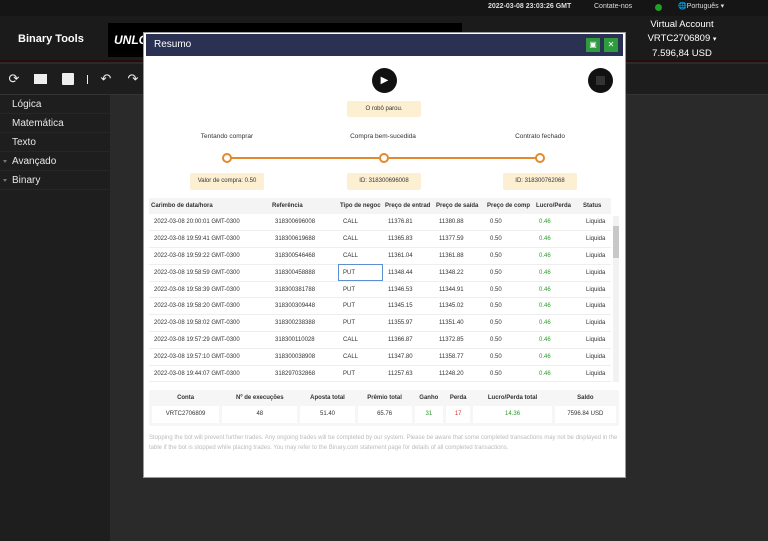 This screenshot has width=768, height=541. I want to click on step-label: Tentando comprar, so click(227, 136).